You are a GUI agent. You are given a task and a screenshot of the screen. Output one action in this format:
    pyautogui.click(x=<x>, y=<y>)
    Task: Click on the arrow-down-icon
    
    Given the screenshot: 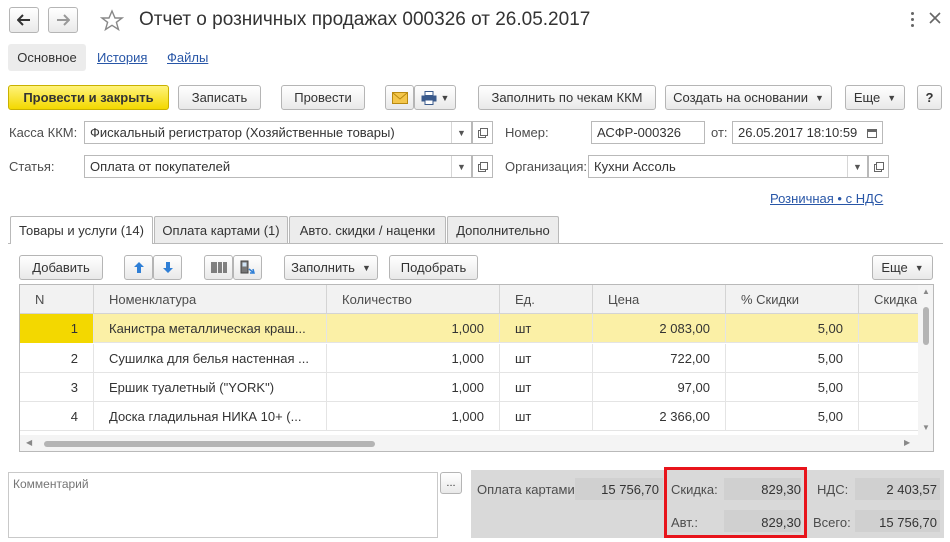 What is the action you would take?
    pyautogui.click(x=167, y=267)
    